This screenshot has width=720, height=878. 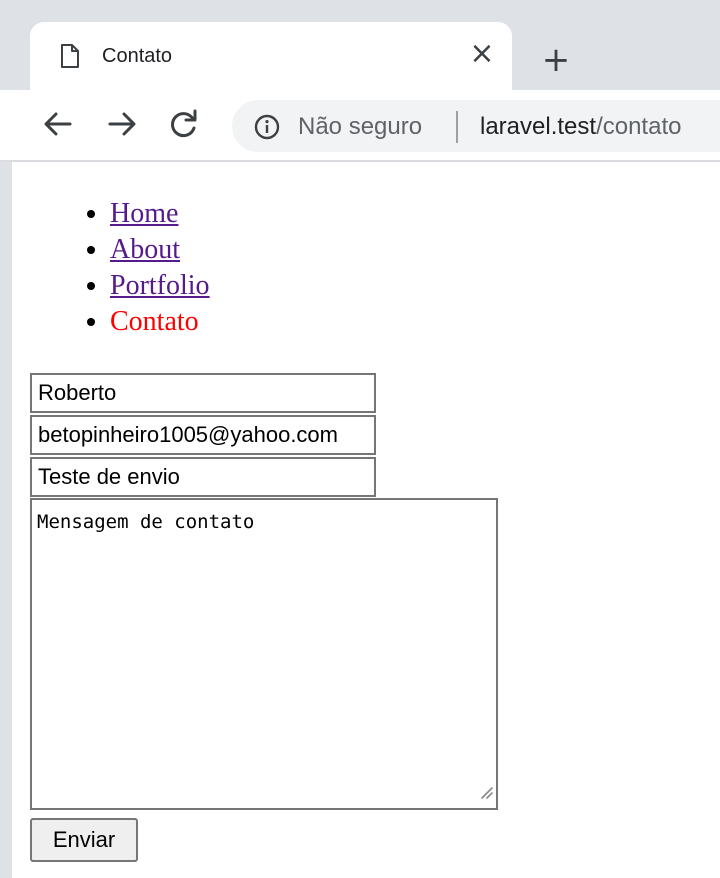 I want to click on reload-icon, so click(x=184, y=124).